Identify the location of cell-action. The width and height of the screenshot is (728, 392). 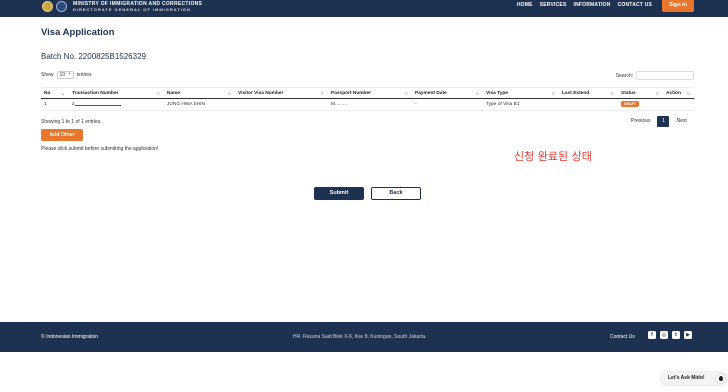
(678, 104).